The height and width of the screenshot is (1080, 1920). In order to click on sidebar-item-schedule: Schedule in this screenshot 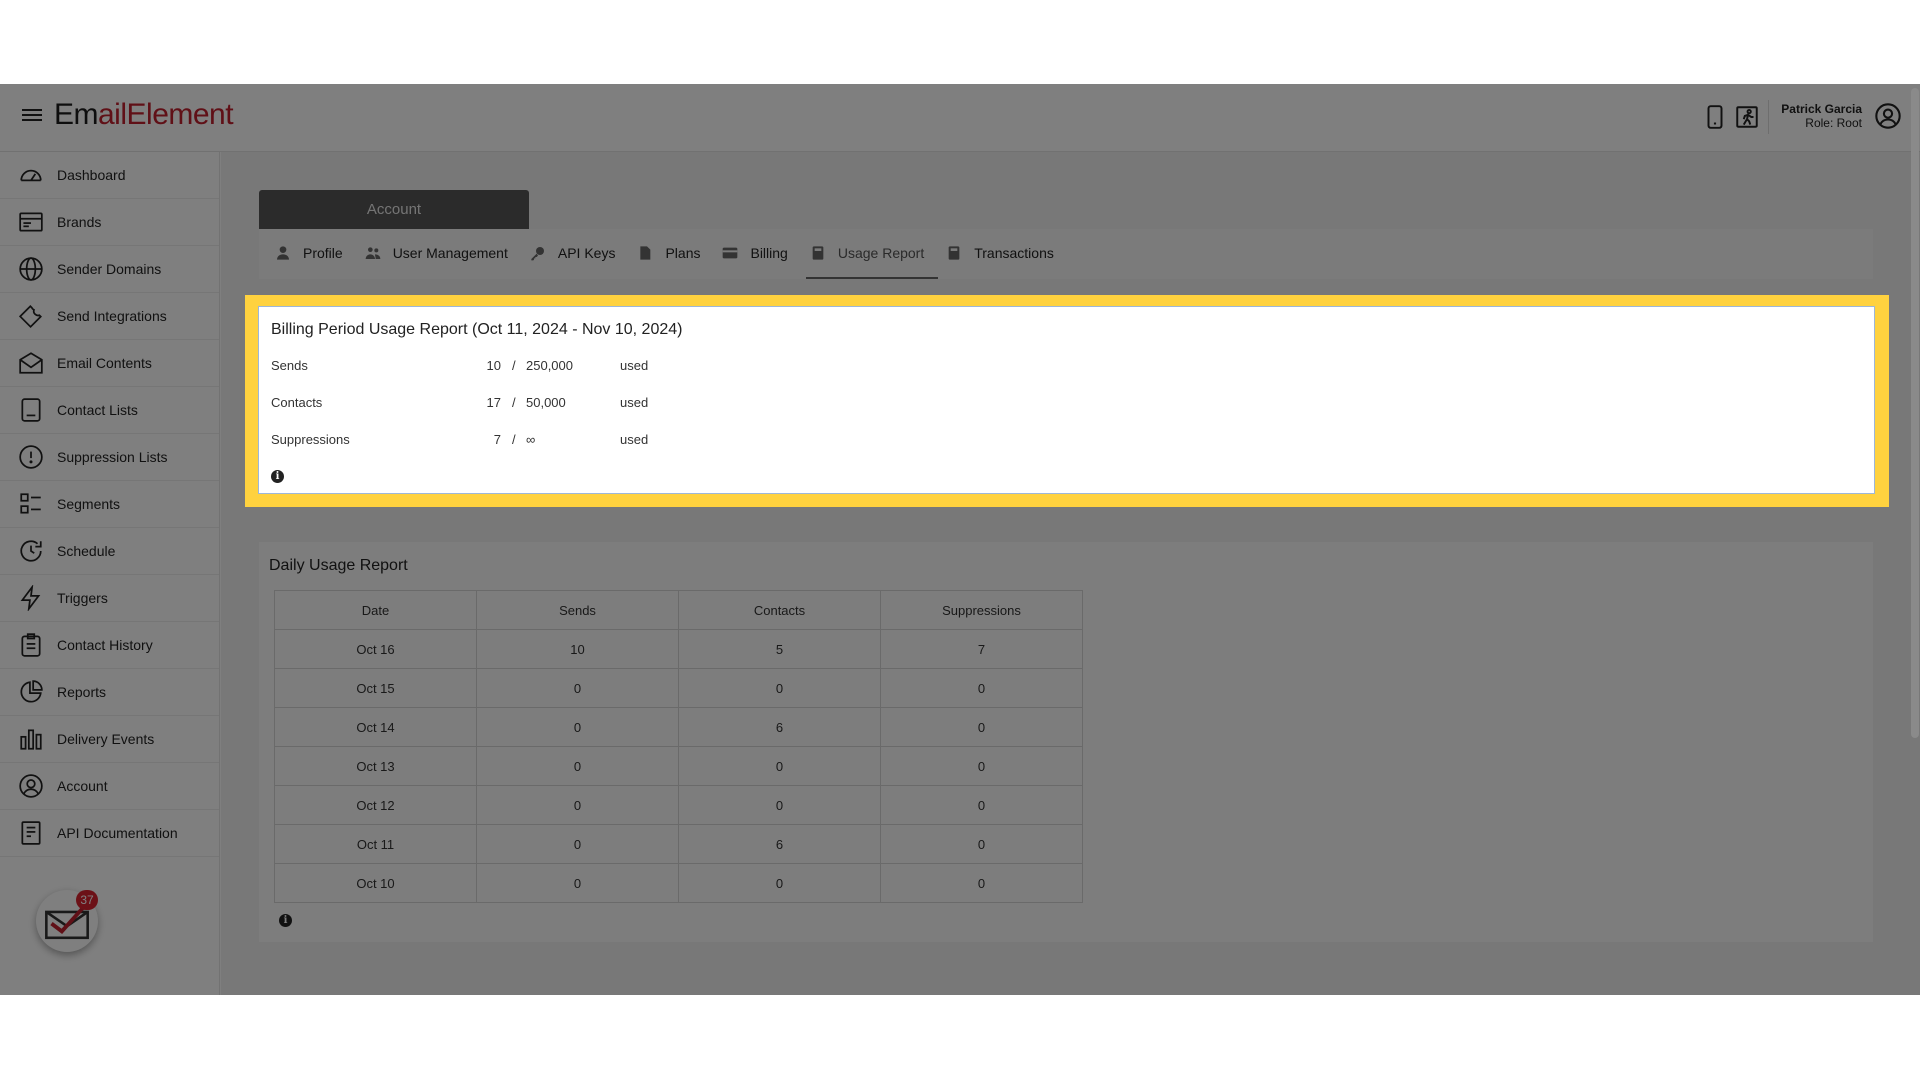, I will do `click(109, 551)`.